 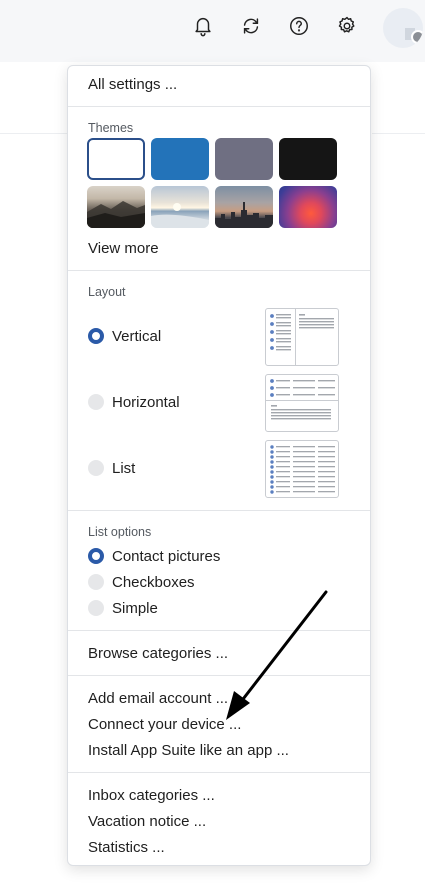 What do you see at coordinates (153, 582) in the screenshot?
I see `list-option-label: Checkboxes` at bounding box center [153, 582].